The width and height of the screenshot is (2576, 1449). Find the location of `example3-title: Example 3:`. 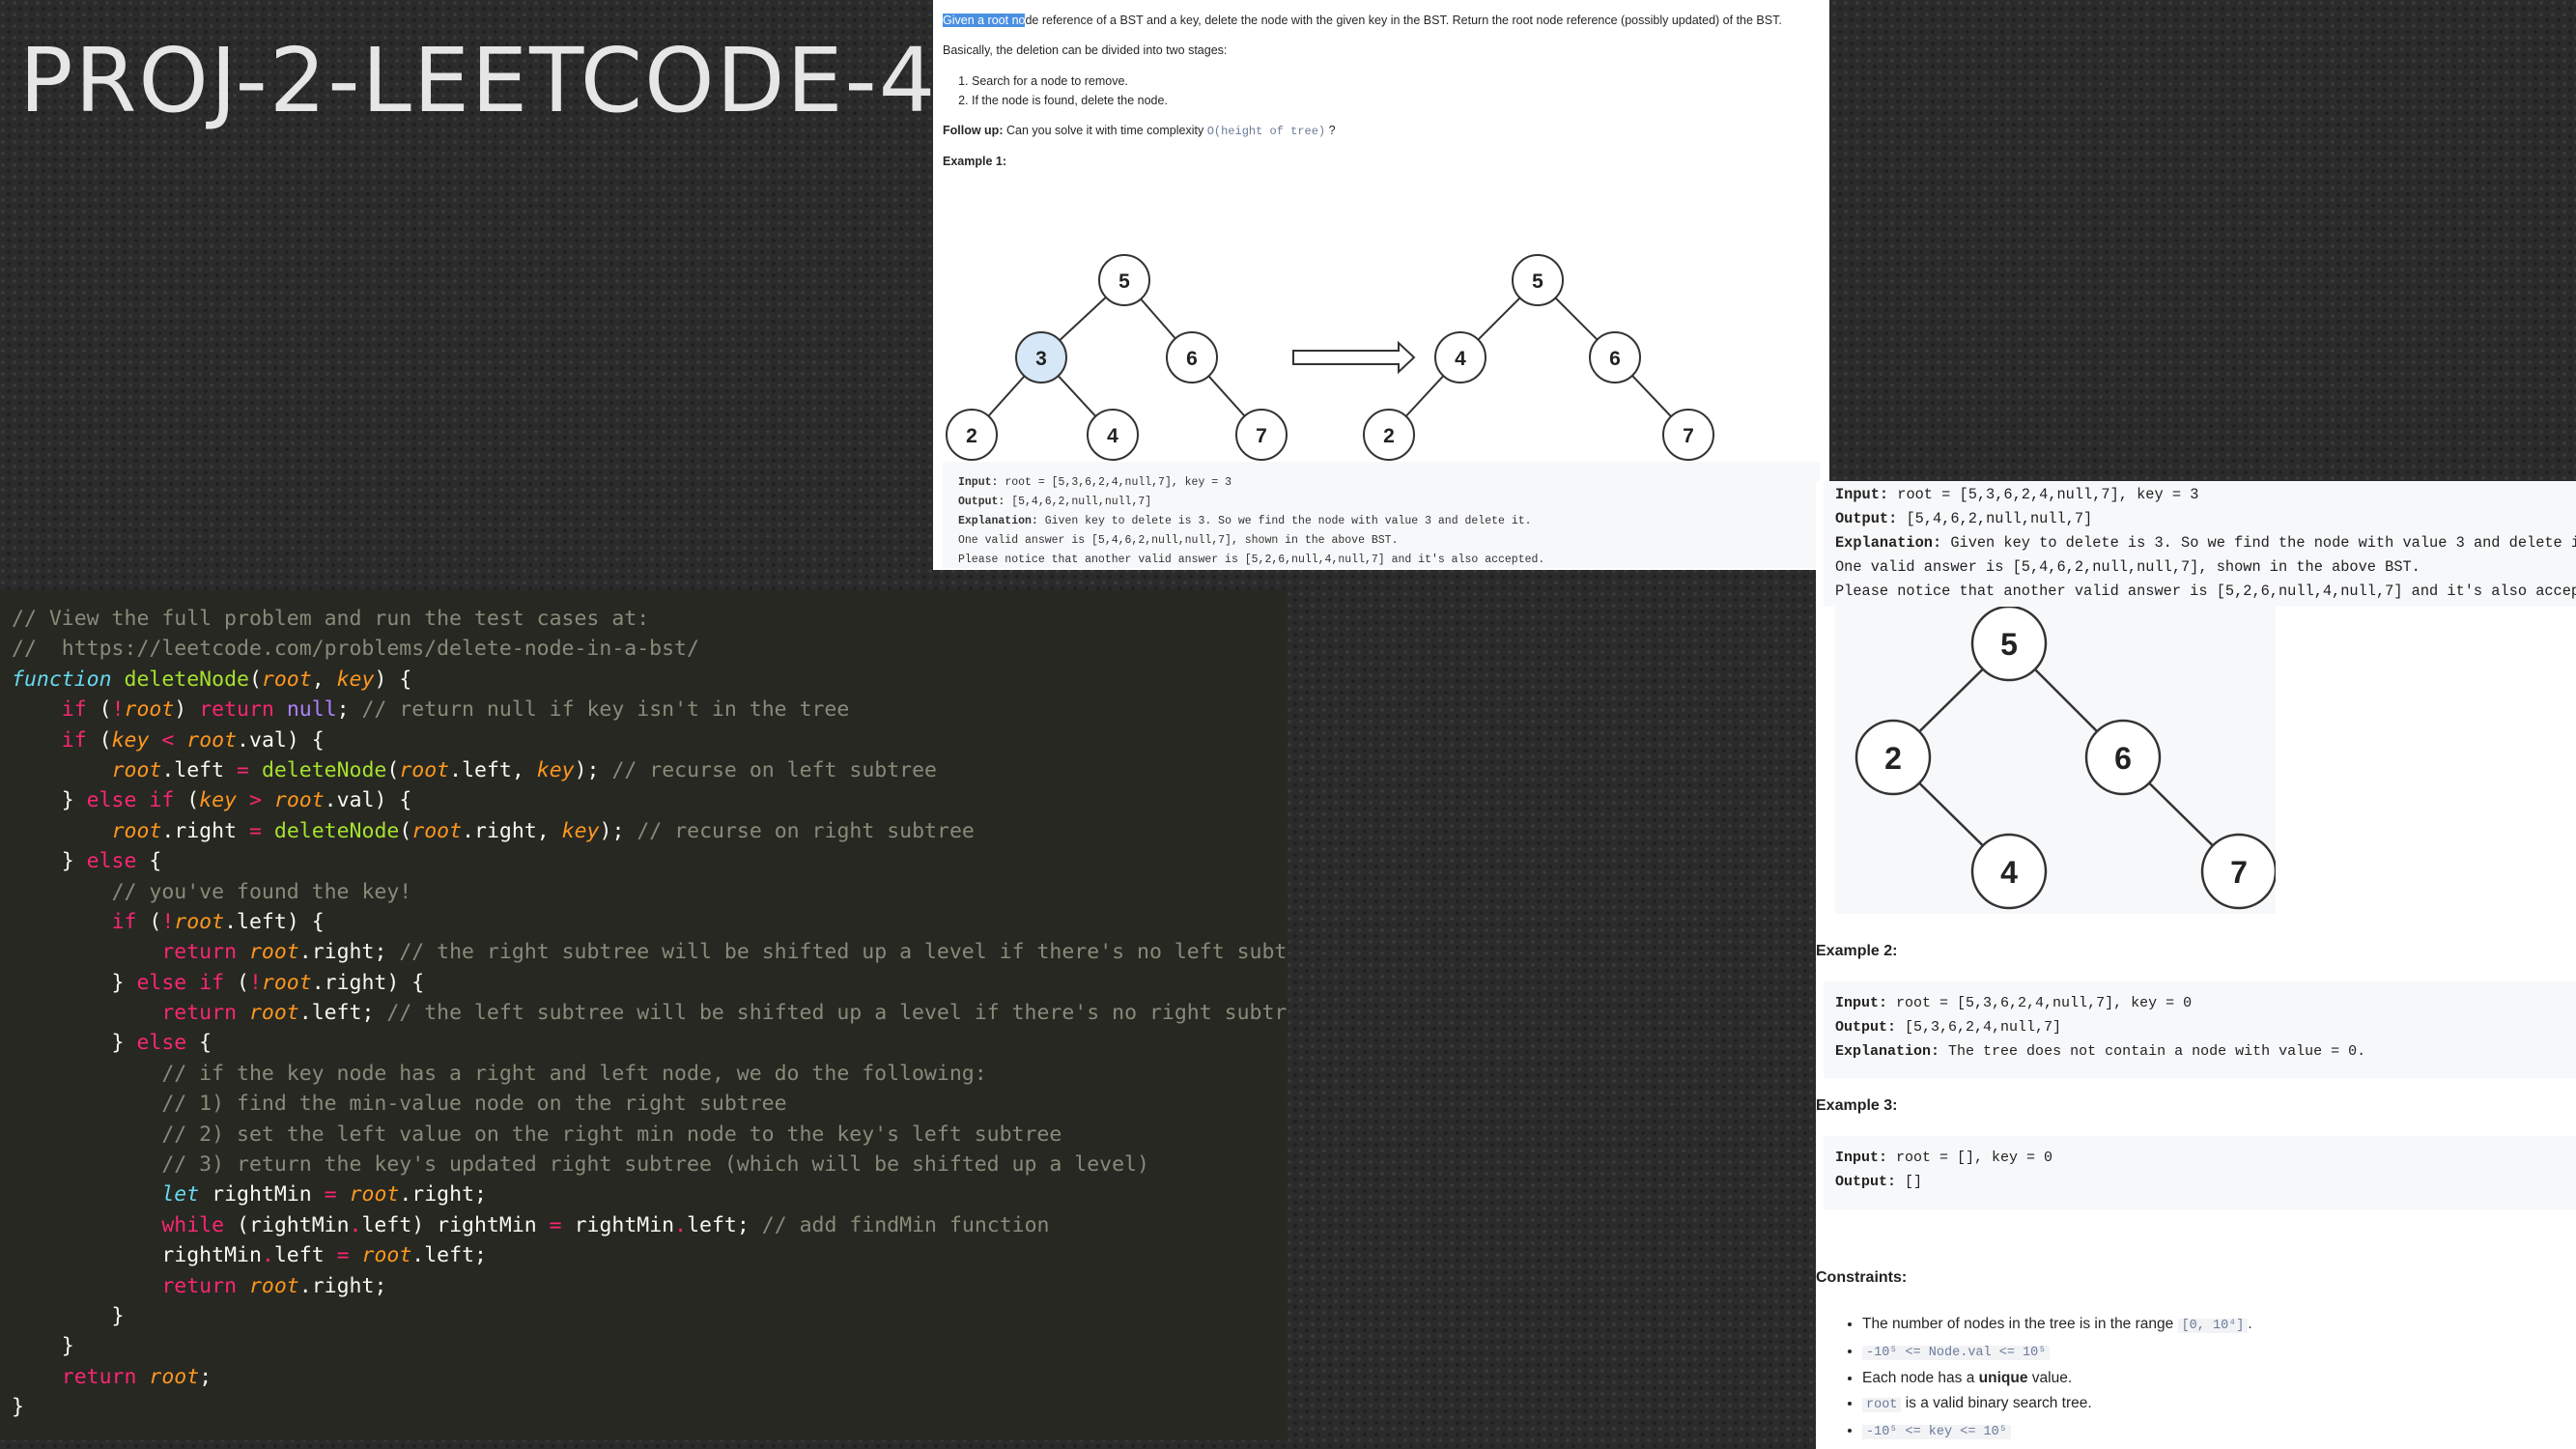

example3-title: Example 3: is located at coordinates (1857, 1105).